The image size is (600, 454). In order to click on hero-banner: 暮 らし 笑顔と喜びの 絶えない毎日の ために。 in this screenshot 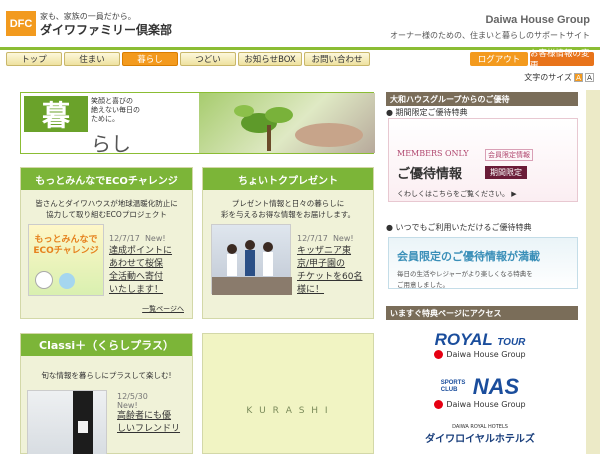, I will do `click(197, 124)`.